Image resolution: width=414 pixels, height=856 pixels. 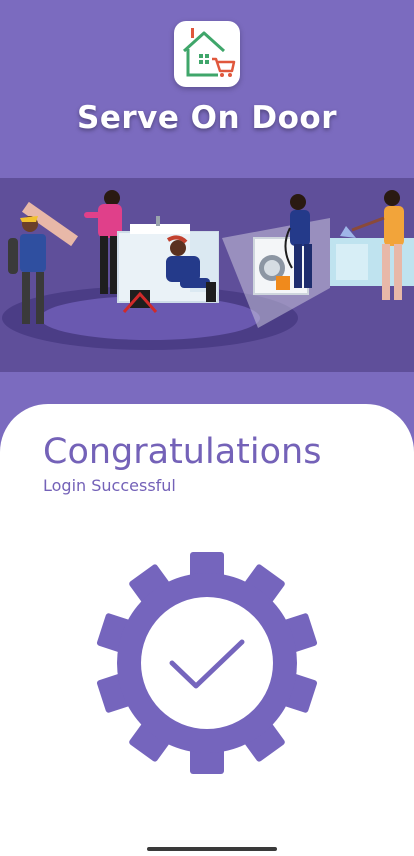 I want to click on login-success-message: Login Successful, so click(x=109, y=485).